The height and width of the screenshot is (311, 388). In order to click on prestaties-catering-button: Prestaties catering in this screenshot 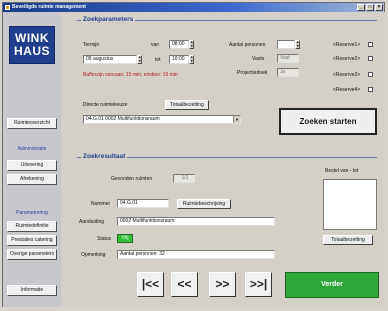, I will do `click(32, 240)`.